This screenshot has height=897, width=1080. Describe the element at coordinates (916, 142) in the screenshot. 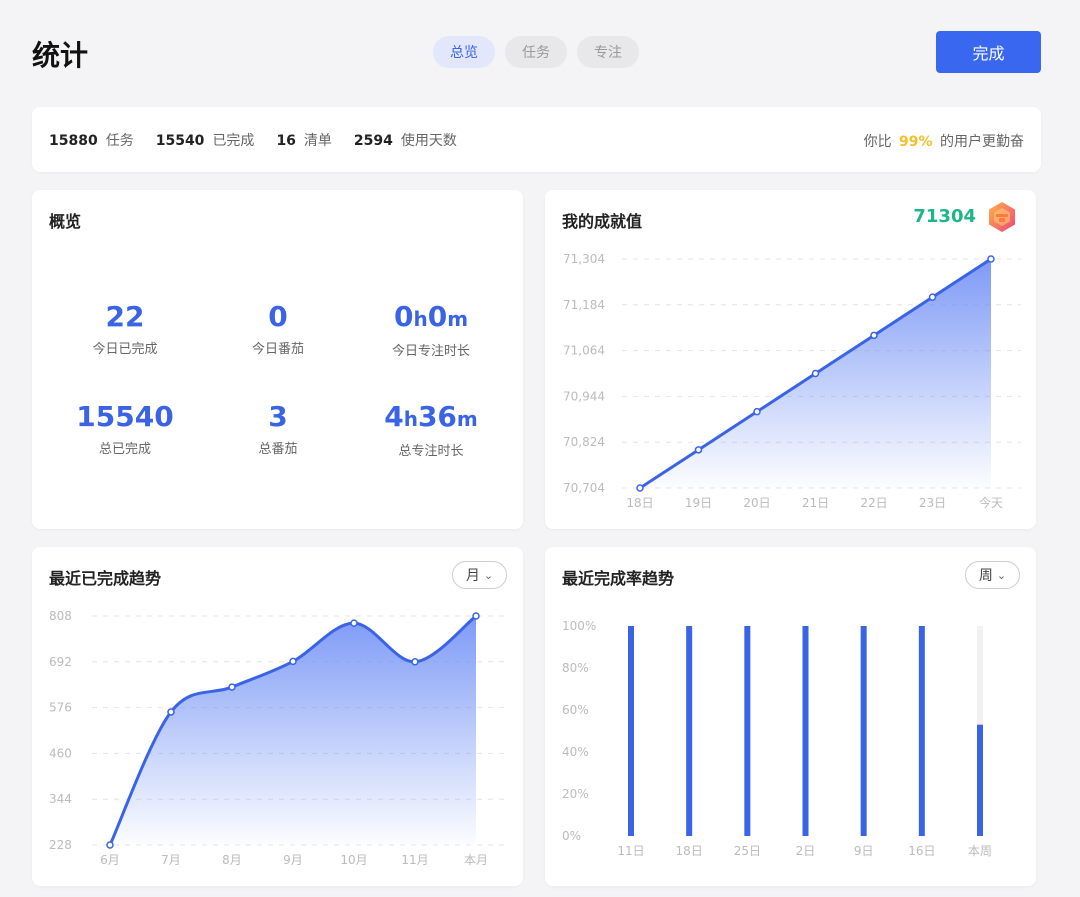

I see `compare-percent: 99%` at that location.